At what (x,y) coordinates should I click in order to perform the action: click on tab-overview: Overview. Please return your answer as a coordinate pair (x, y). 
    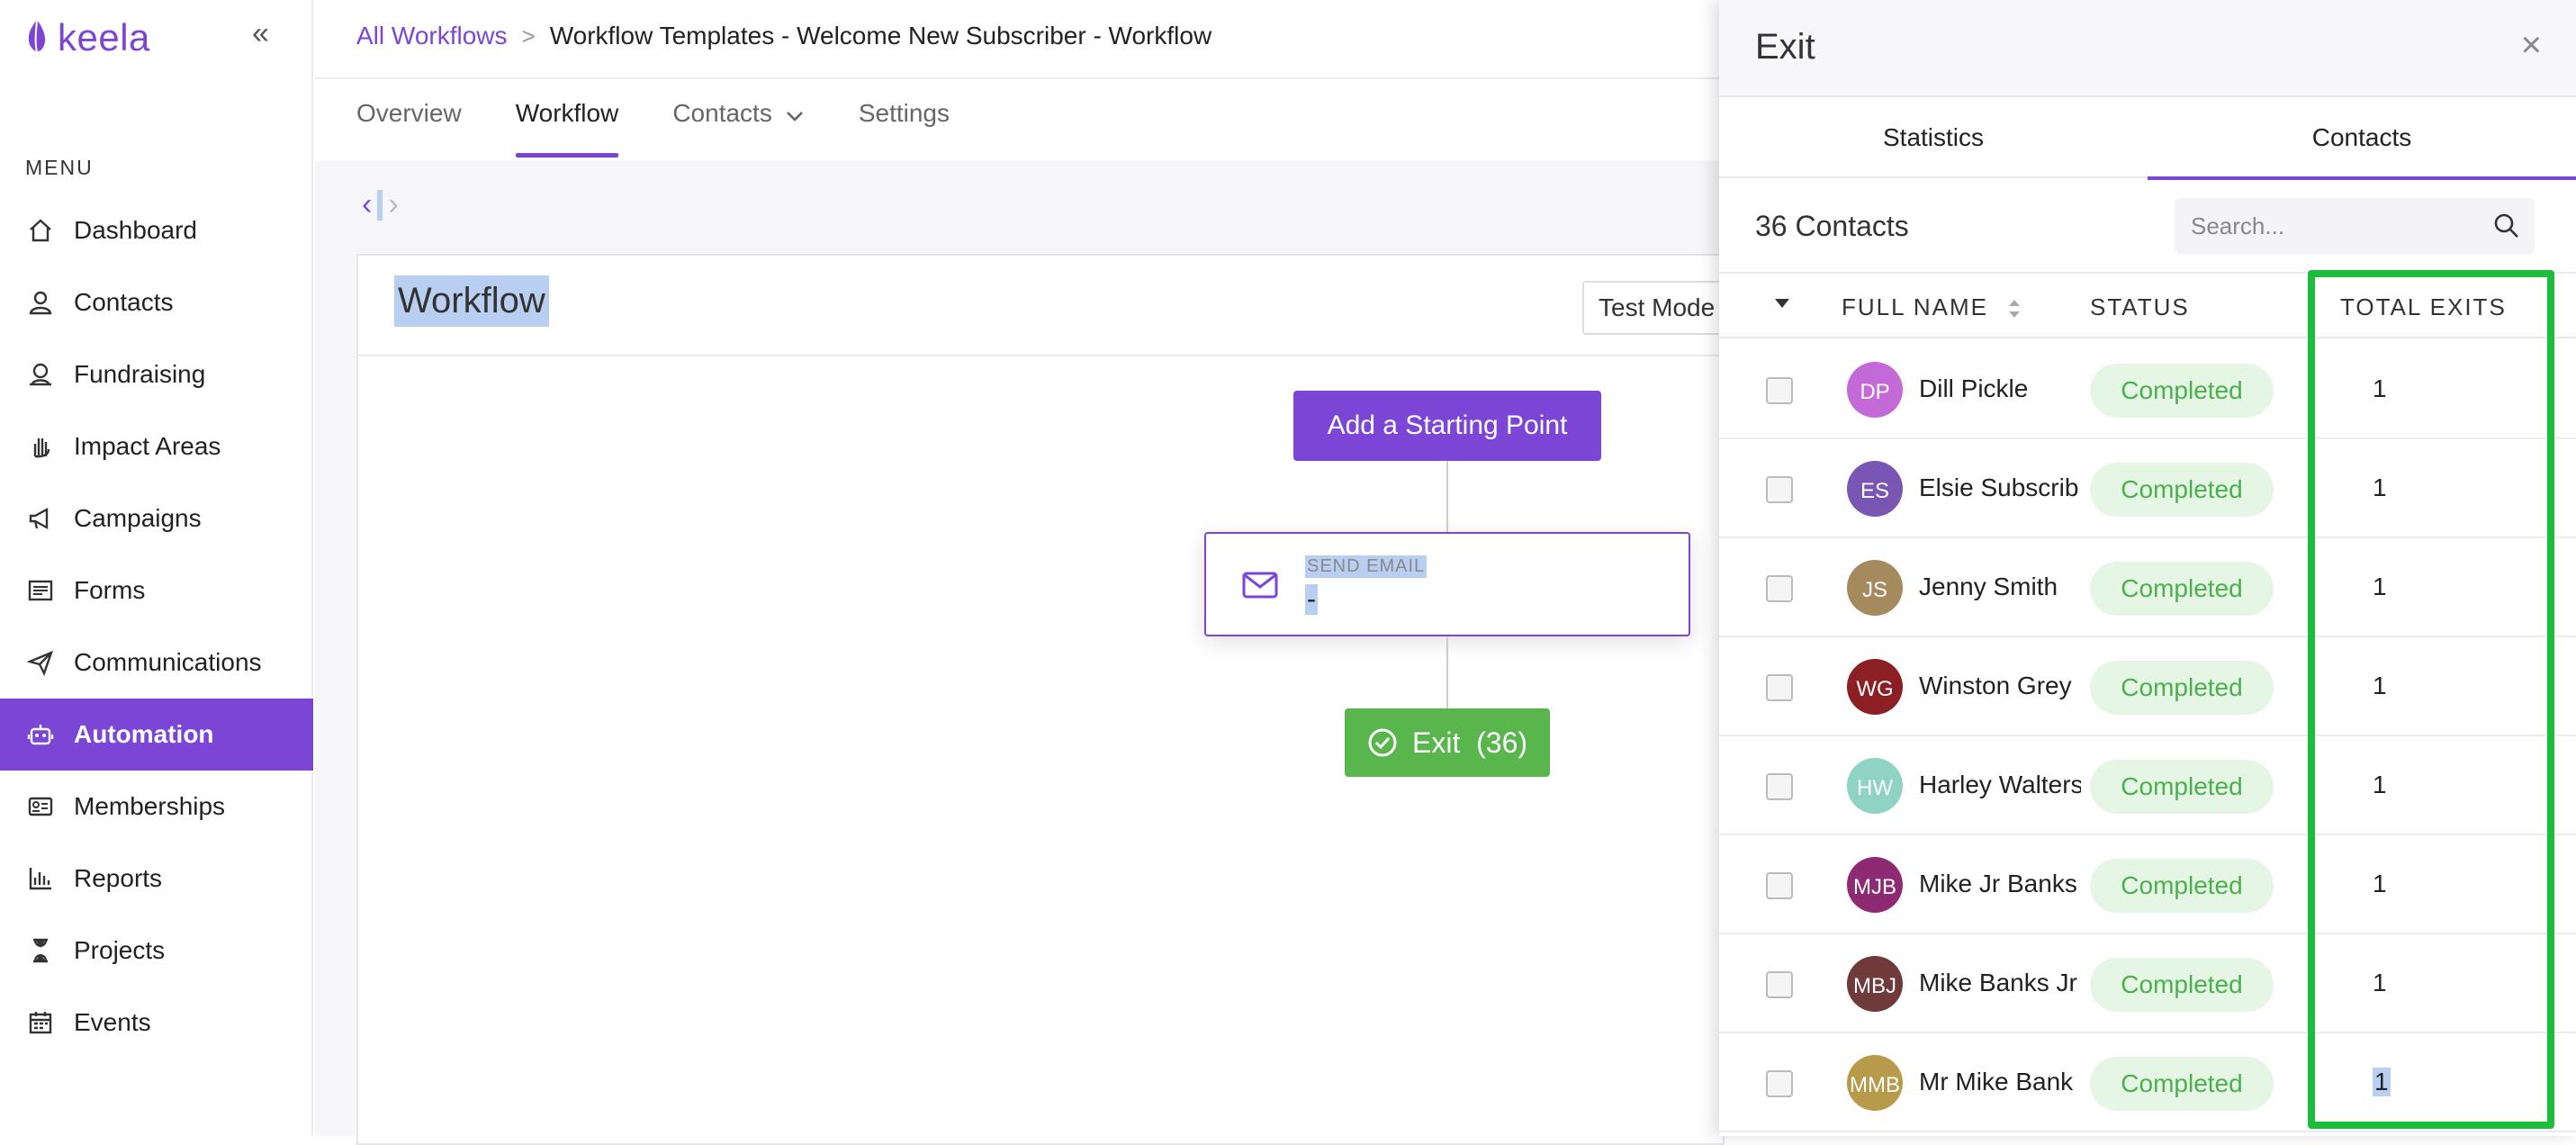
    Looking at the image, I should click on (409, 129).